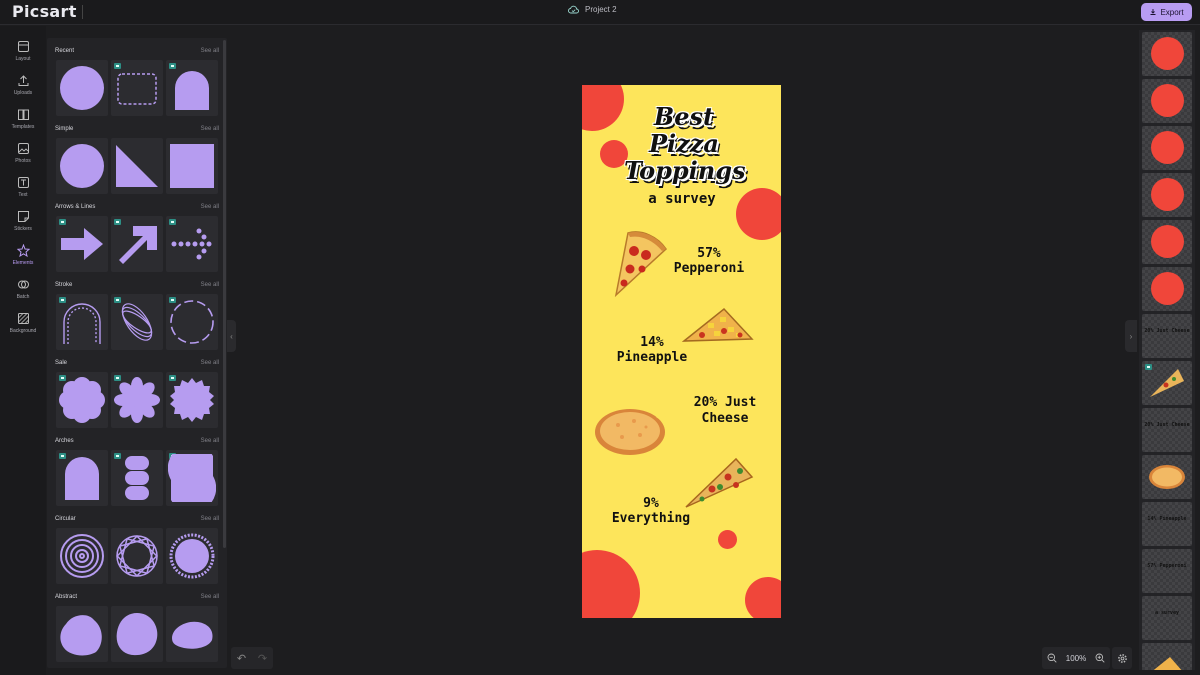 The height and width of the screenshot is (675, 1200). Describe the element at coordinates (1167, 524) in the screenshot. I see `layer-thumb-text: 14% Pineapple` at that location.